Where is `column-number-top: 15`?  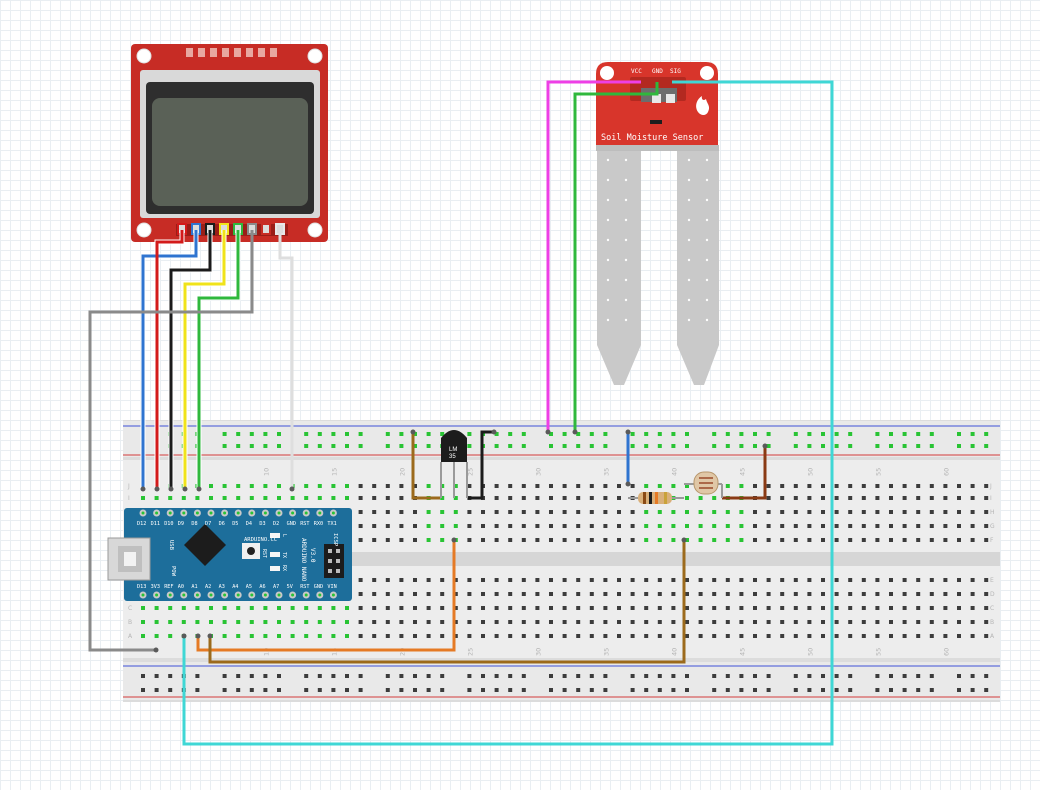 column-number-top: 15 is located at coordinates (334, 472).